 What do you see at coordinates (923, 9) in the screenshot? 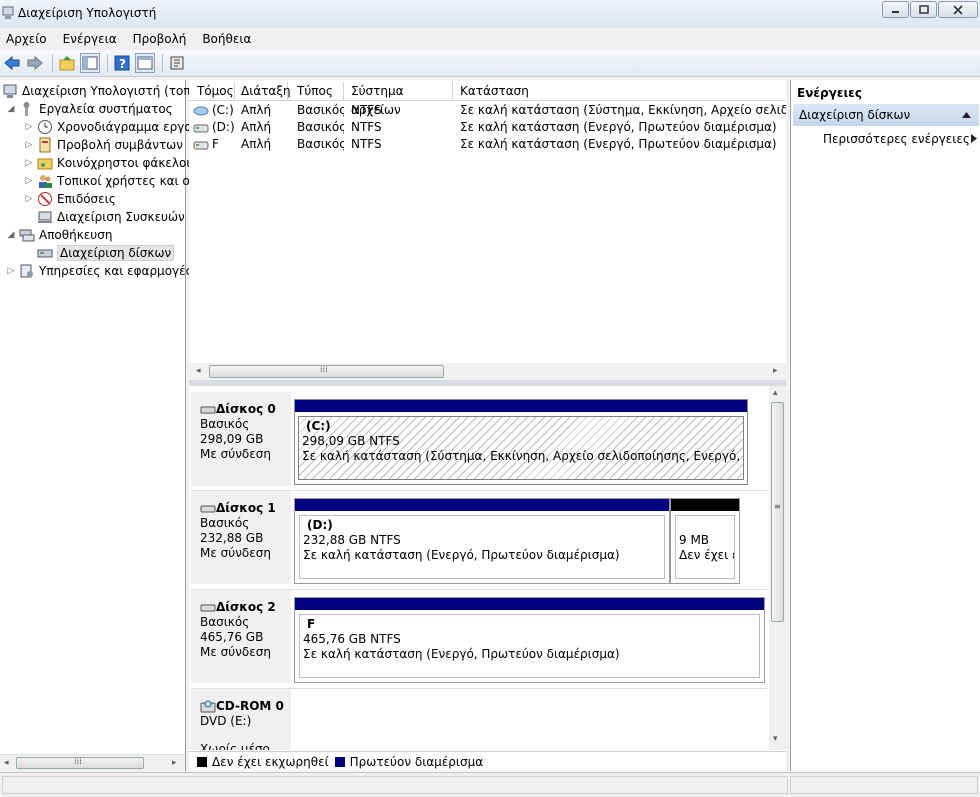
I see `maximize-button` at bounding box center [923, 9].